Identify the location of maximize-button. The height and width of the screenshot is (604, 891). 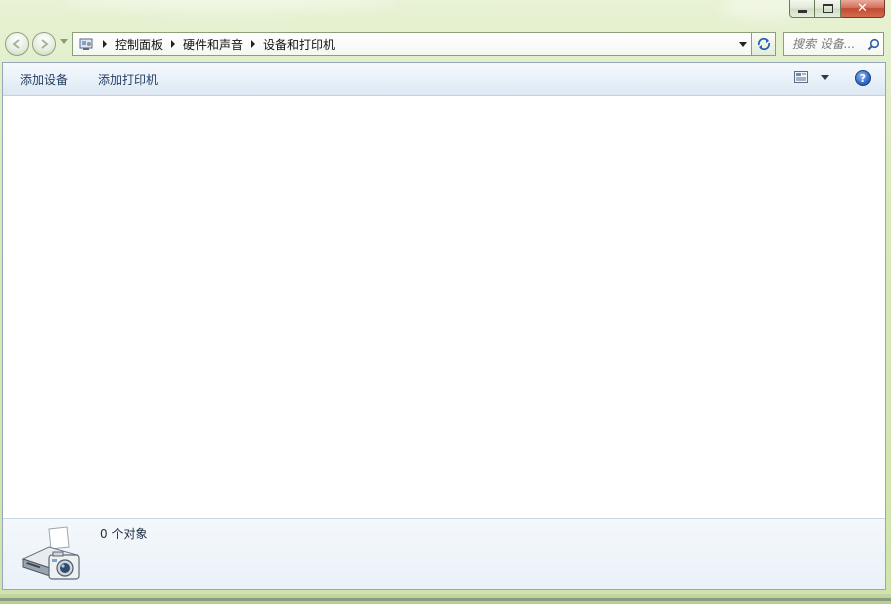
(828, 9).